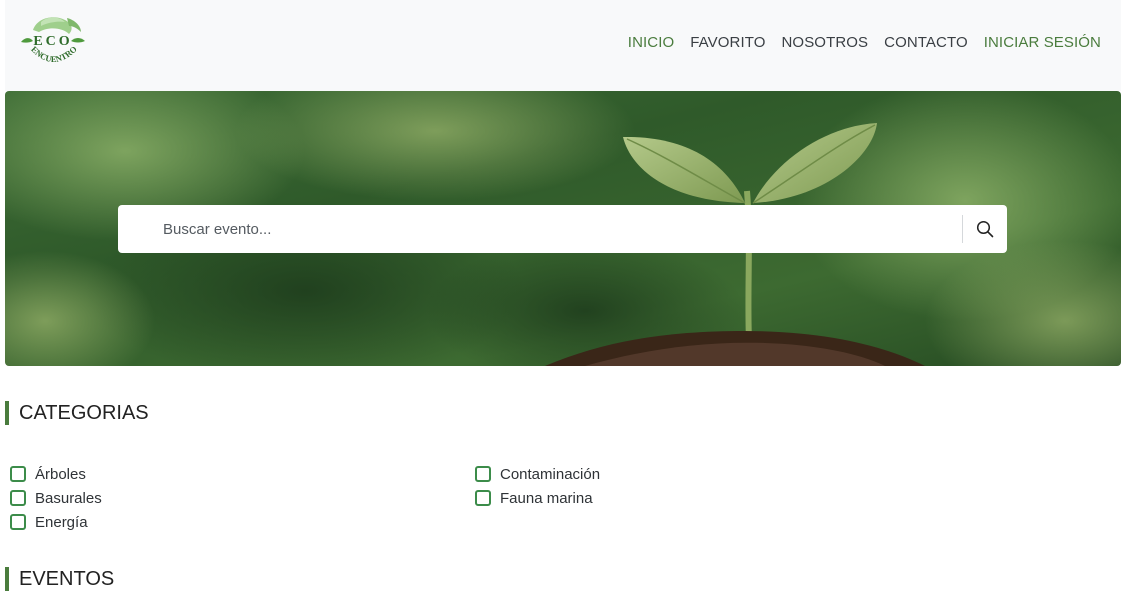 This screenshot has height=596, width=1125. Describe the element at coordinates (1042, 42) in the screenshot. I see `nav-link-iniciar-sesión: INICIAR SESIÓN` at that location.